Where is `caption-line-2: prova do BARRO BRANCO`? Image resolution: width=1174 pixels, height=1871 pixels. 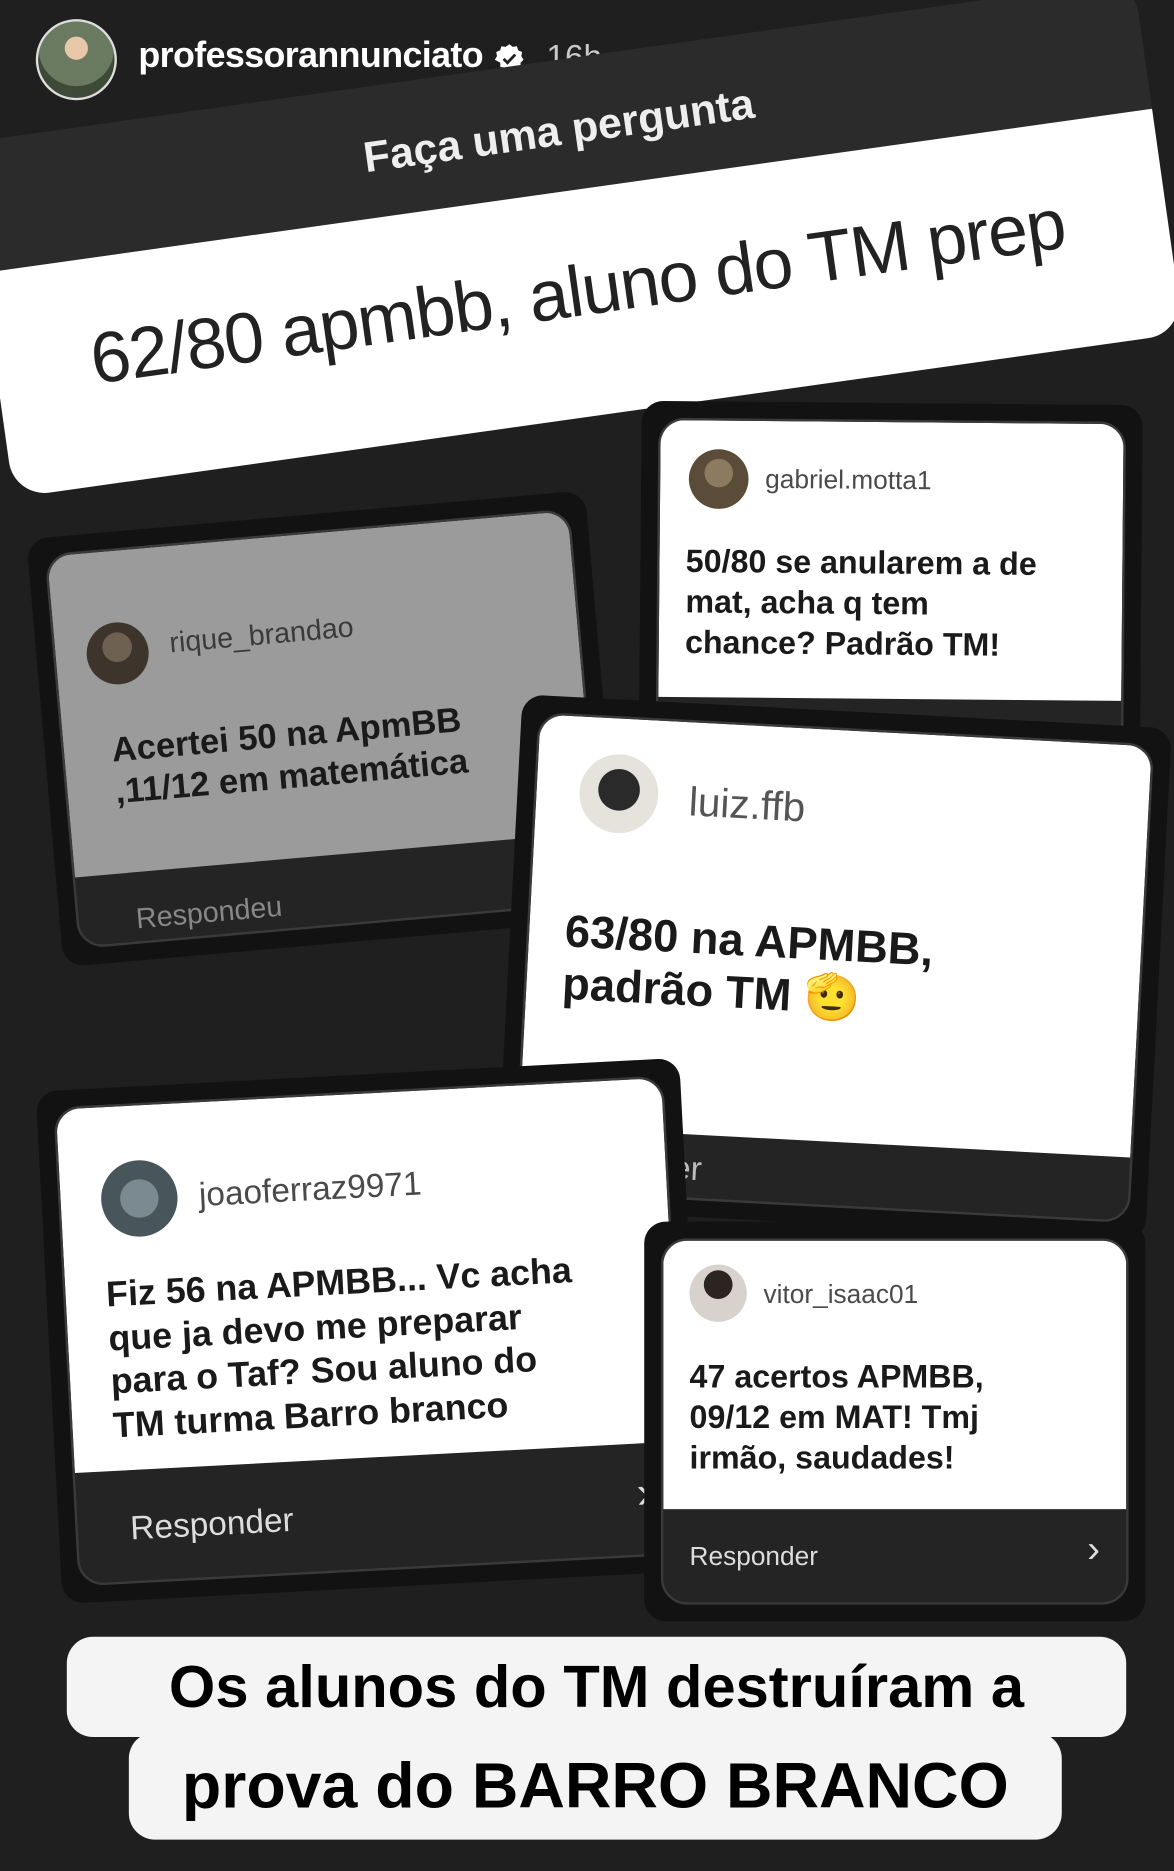 caption-line-2: prova do BARRO BRANCO is located at coordinates (595, 1786).